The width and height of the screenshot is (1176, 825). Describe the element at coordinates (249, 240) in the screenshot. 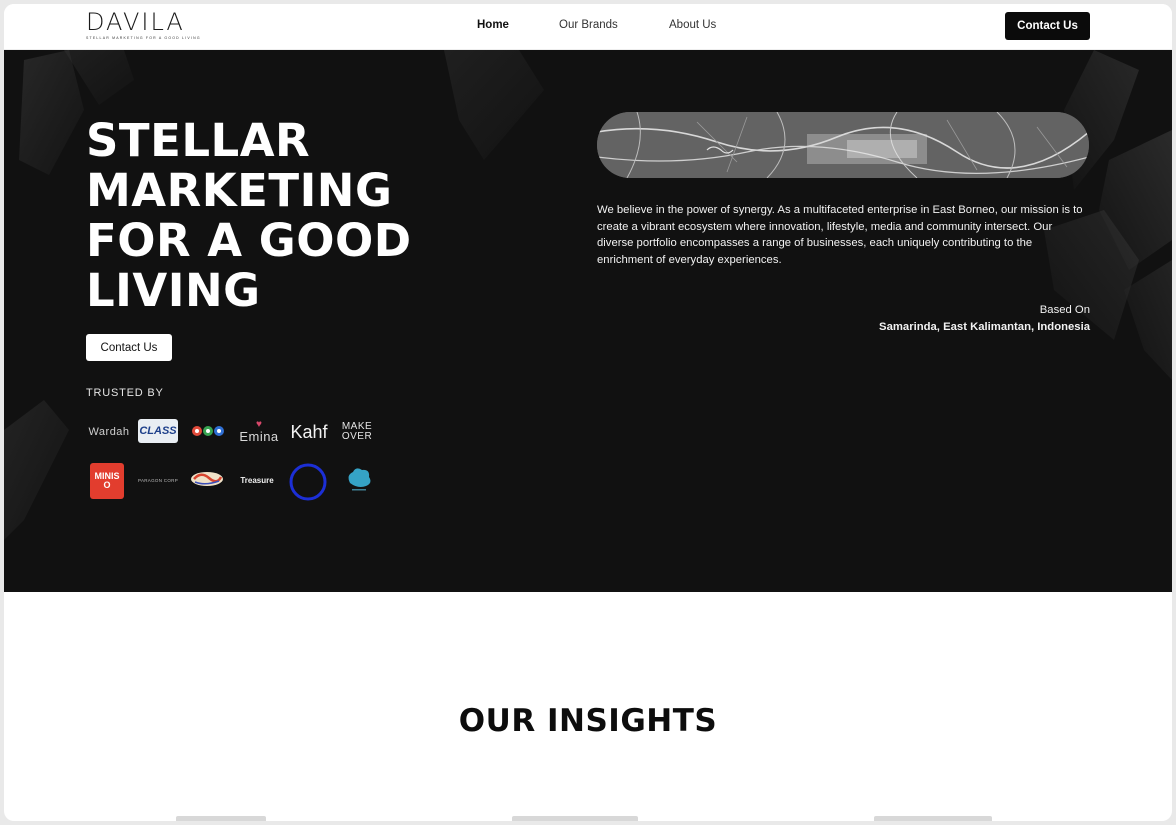

I see `hero-headline-line: FOR A GOOD` at that location.